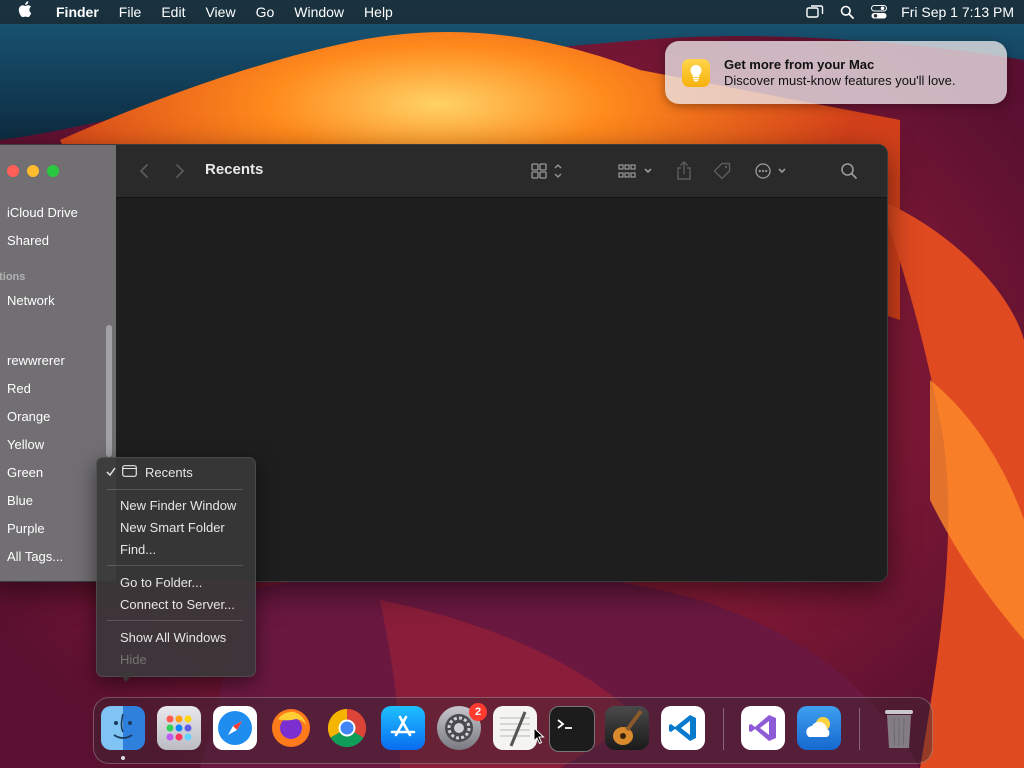  I want to click on folder-window-icon, so click(129, 472).